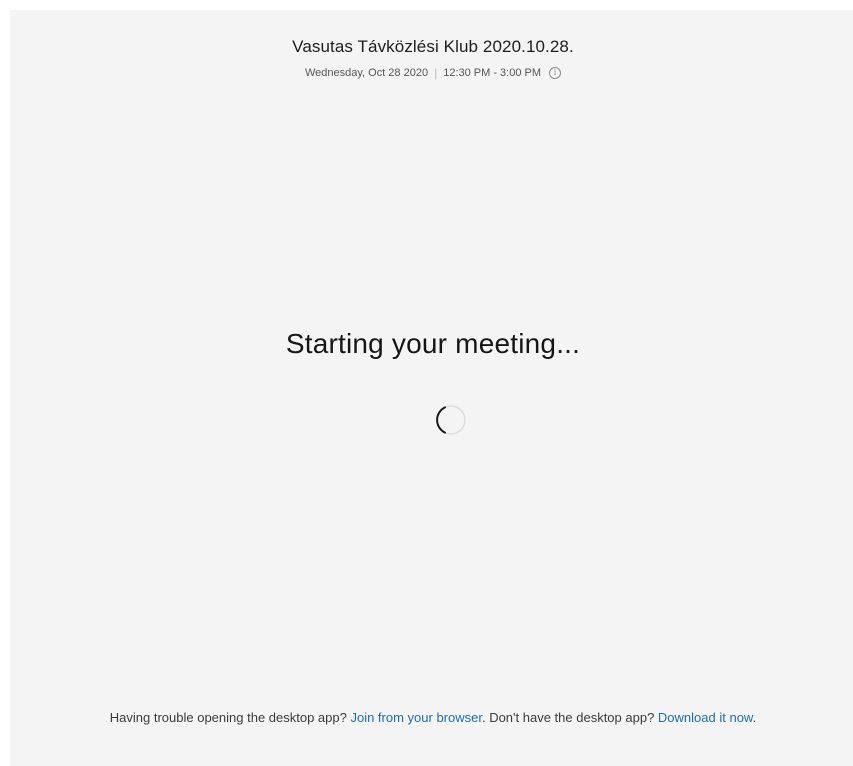  Describe the element at coordinates (754, 717) in the screenshot. I see `footer-end-text: .` at that location.